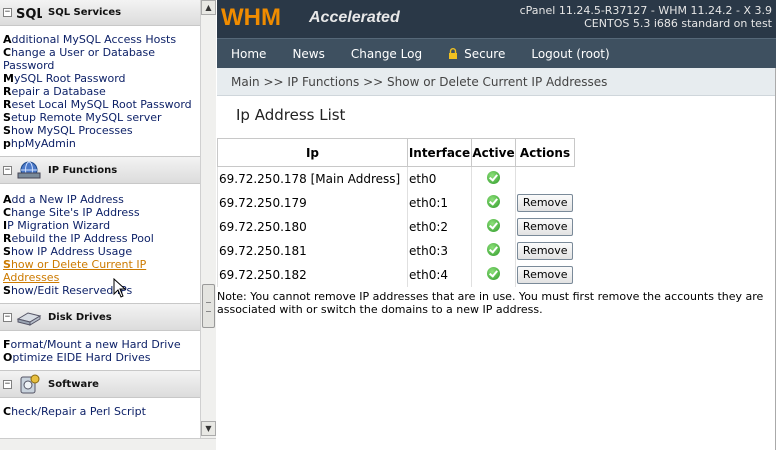 The width and height of the screenshot is (776, 450). I want to click on svg-text: SQL, so click(29, 14).